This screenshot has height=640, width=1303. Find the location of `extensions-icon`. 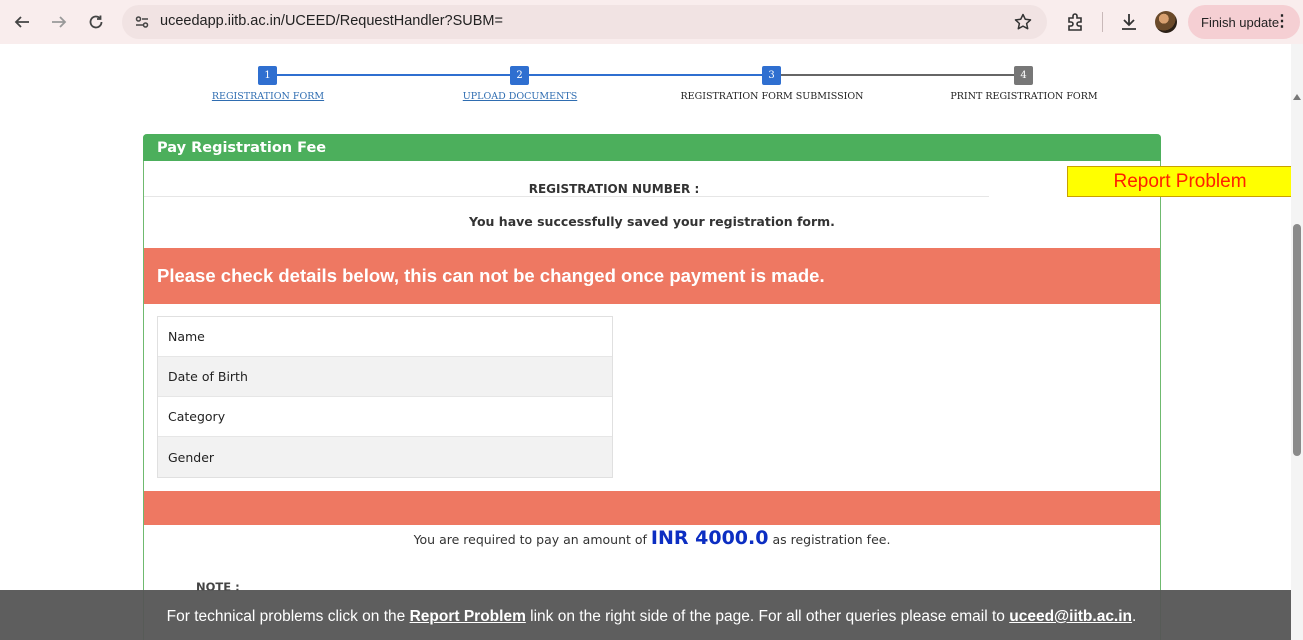

extensions-icon is located at coordinates (1075, 22).